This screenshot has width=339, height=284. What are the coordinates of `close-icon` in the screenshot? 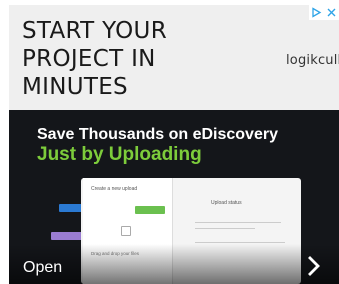 It's located at (331, 12).